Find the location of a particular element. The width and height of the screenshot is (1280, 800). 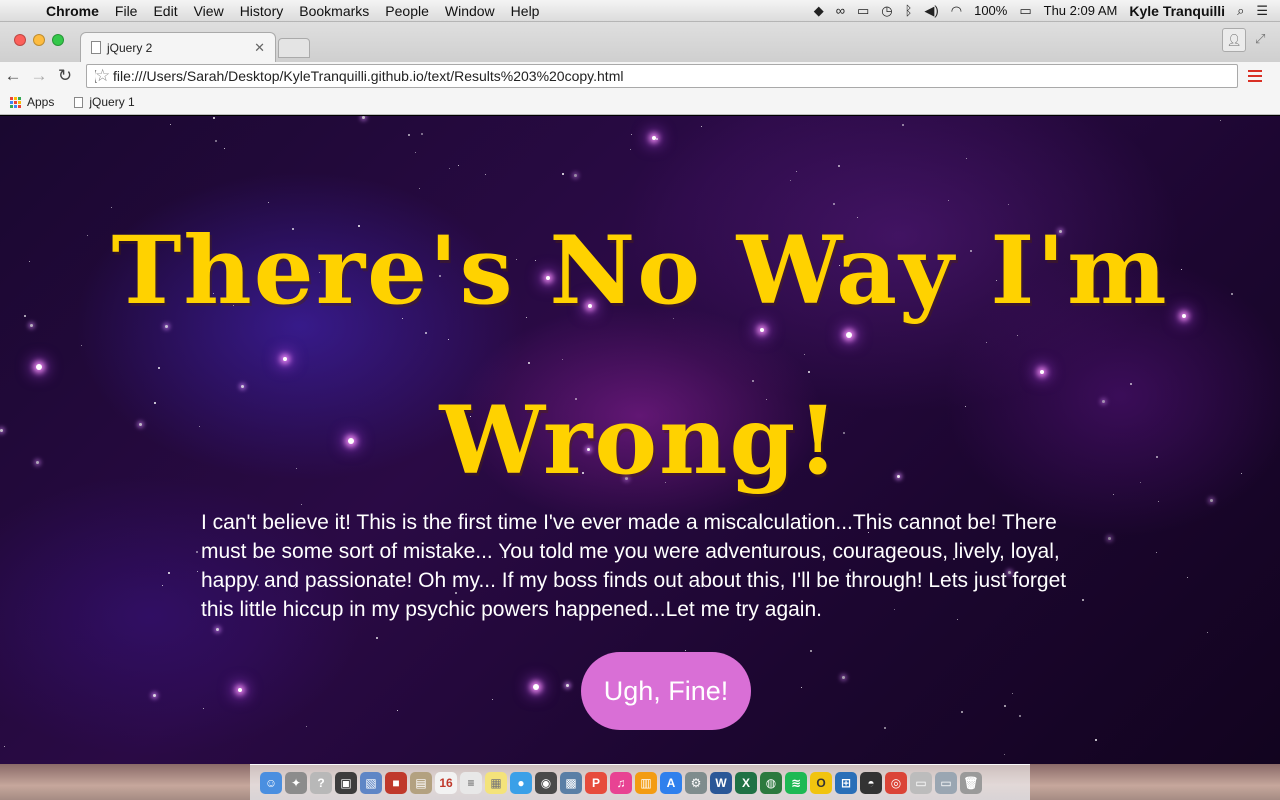

user-name: Kyle Tranquilli is located at coordinates (1177, 11).